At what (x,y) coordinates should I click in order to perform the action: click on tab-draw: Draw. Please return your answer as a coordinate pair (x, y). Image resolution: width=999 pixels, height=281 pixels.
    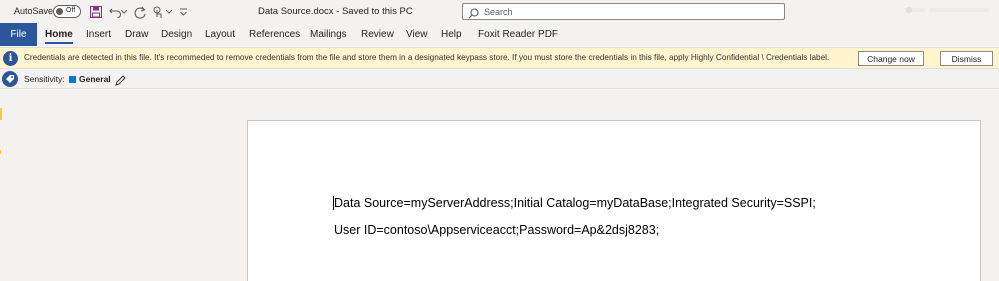
    Looking at the image, I should click on (136, 34).